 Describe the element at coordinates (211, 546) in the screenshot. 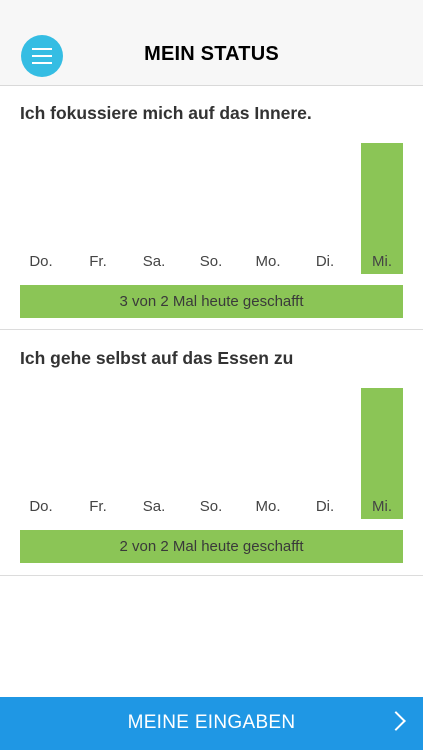

I see `daily-progress-bar: 2 von 2 Mal heute geschafft` at that location.